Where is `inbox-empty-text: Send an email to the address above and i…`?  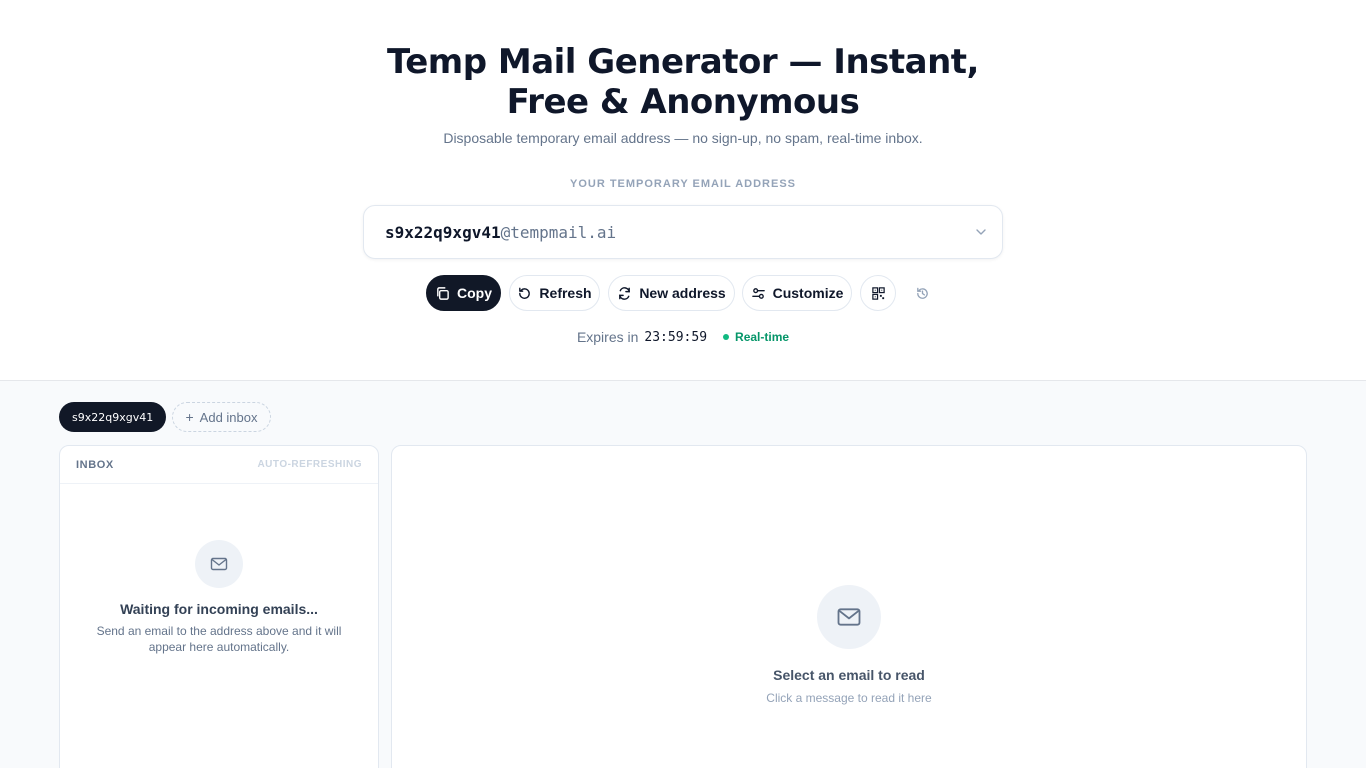
inbox-empty-text: Send an email to the address above and i… is located at coordinates (219, 639).